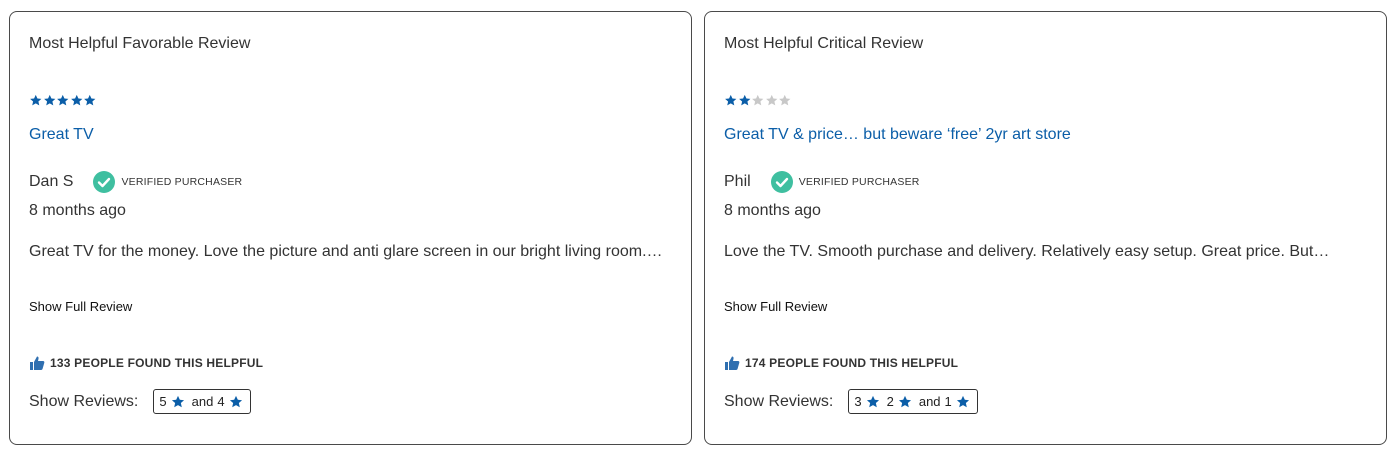 The height and width of the screenshot is (455, 1396). Describe the element at coordinates (913, 401) in the screenshot. I see `show-3-2-and-1-star-reviews-button: 3 2 and 1` at that location.